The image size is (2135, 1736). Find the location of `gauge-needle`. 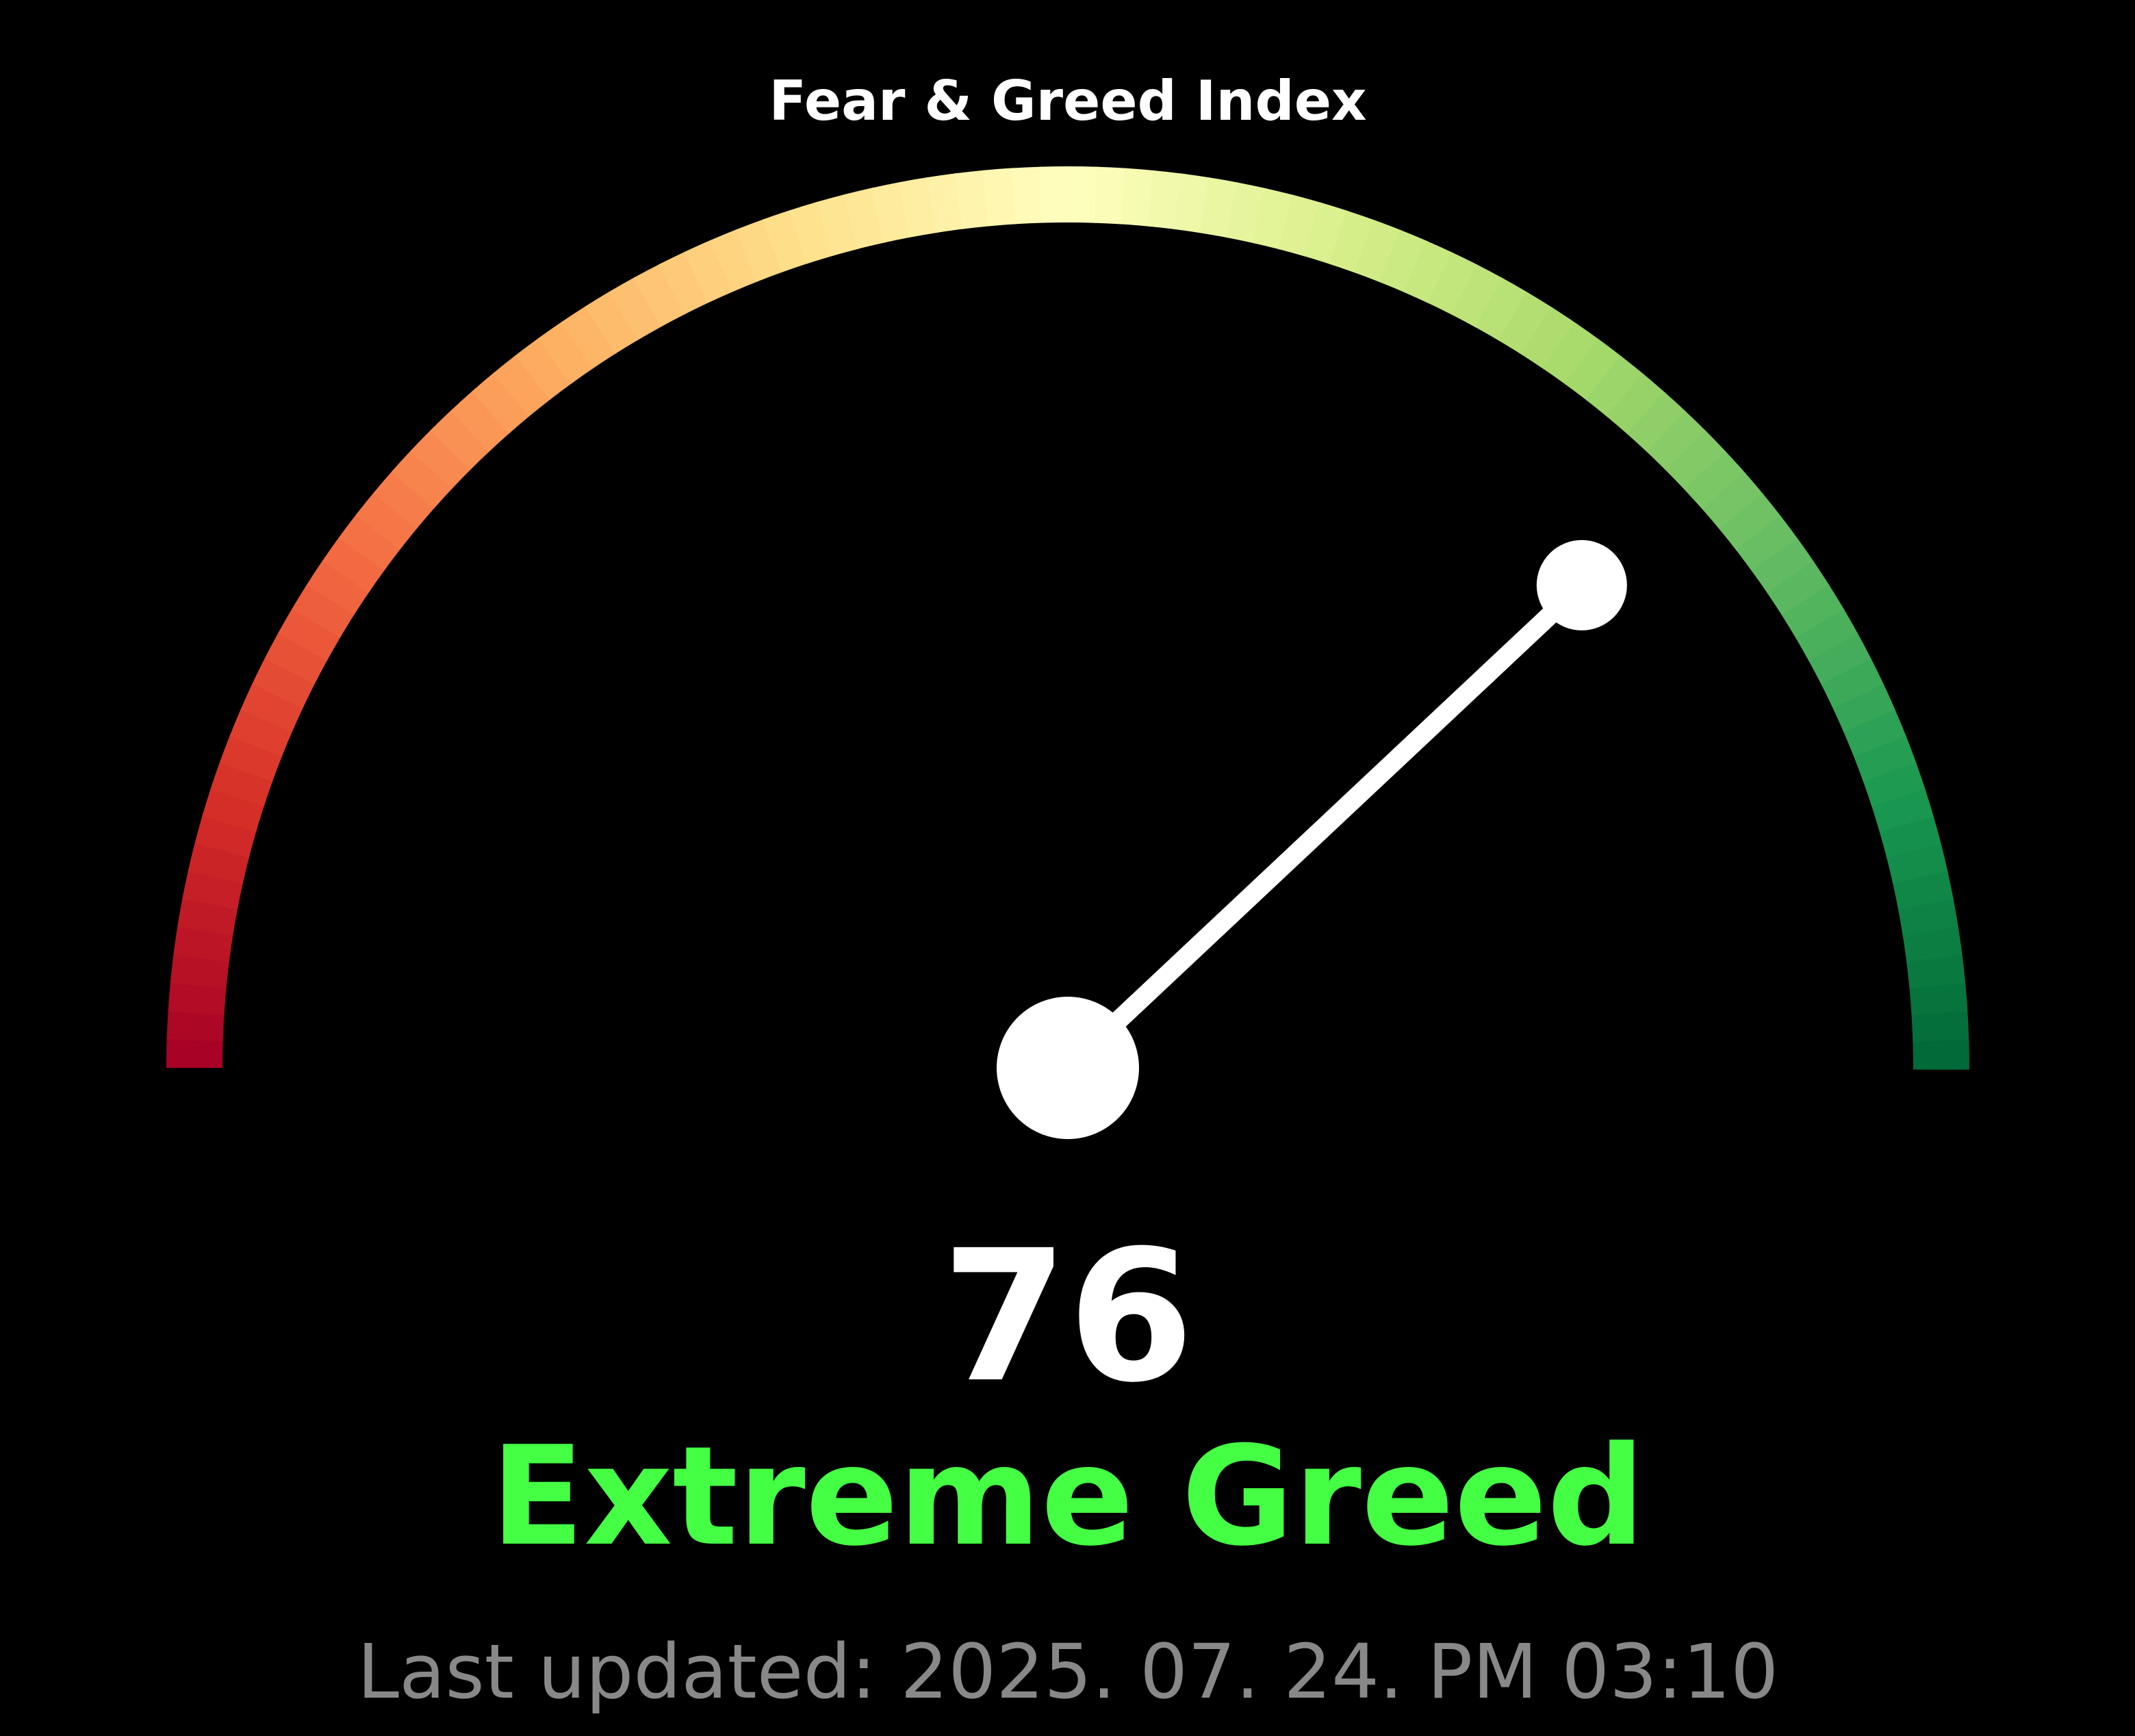

gauge-needle is located at coordinates (1312, 839).